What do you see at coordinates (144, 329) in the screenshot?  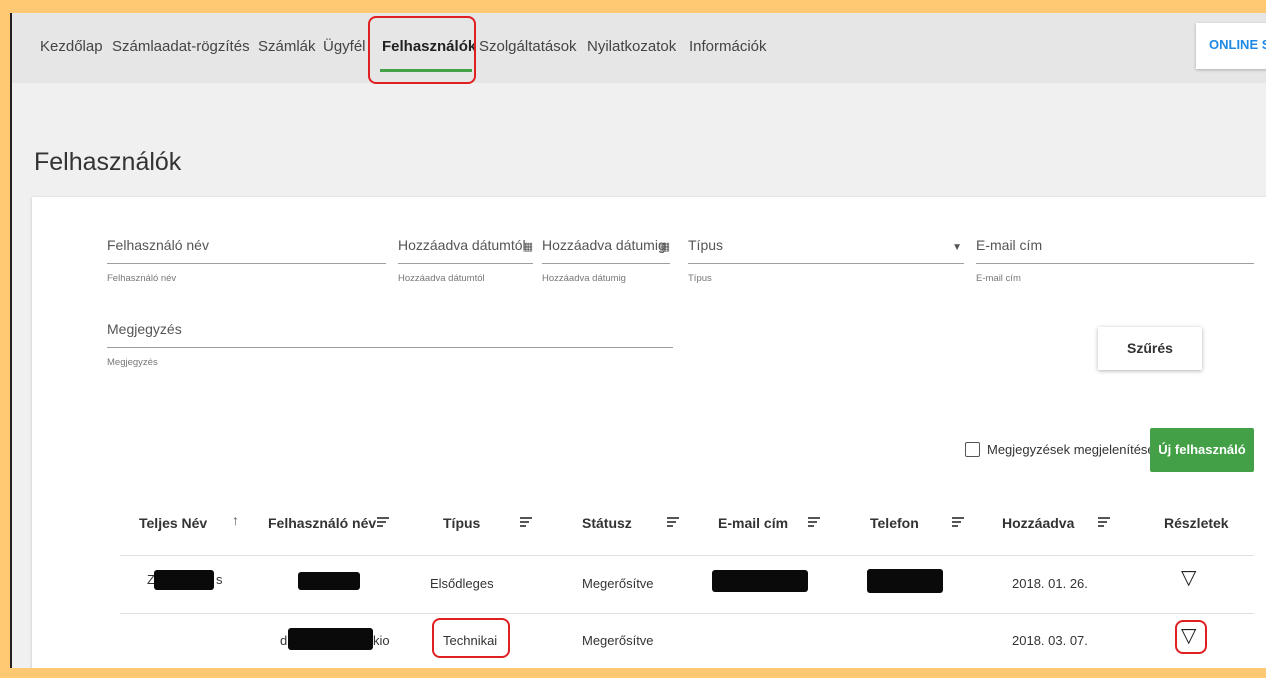 I see `note-filter-label: Megjegyzés` at bounding box center [144, 329].